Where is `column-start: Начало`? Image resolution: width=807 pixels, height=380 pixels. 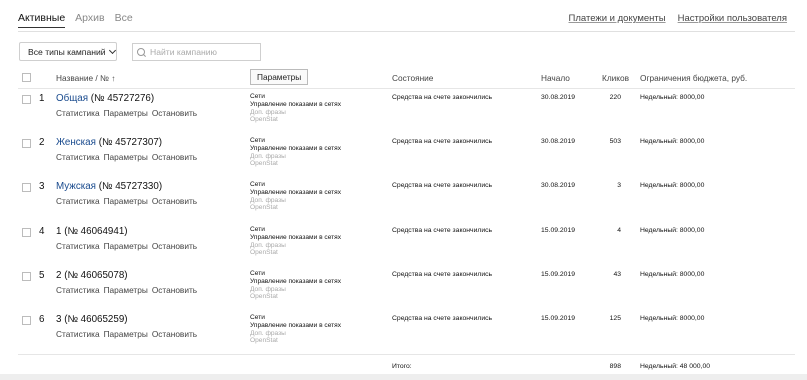 column-start: Начало is located at coordinates (555, 78).